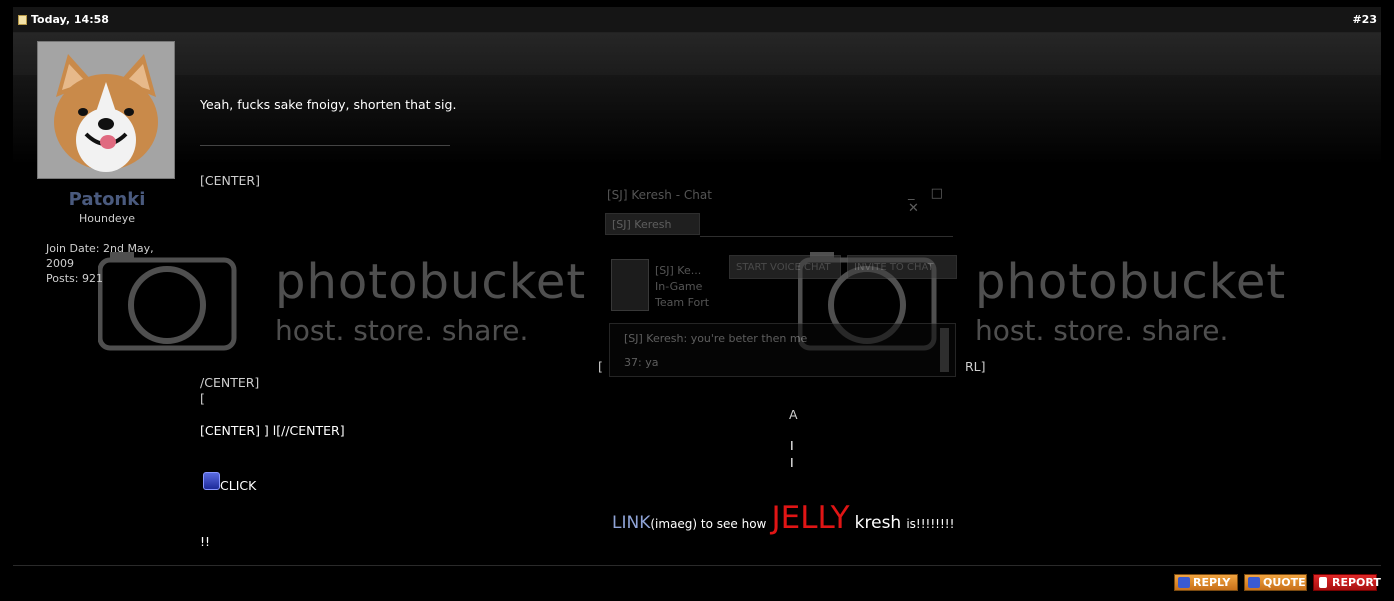  Describe the element at coordinates (107, 218) in the screenshot. I see `user-title: Houndeye` at that location.